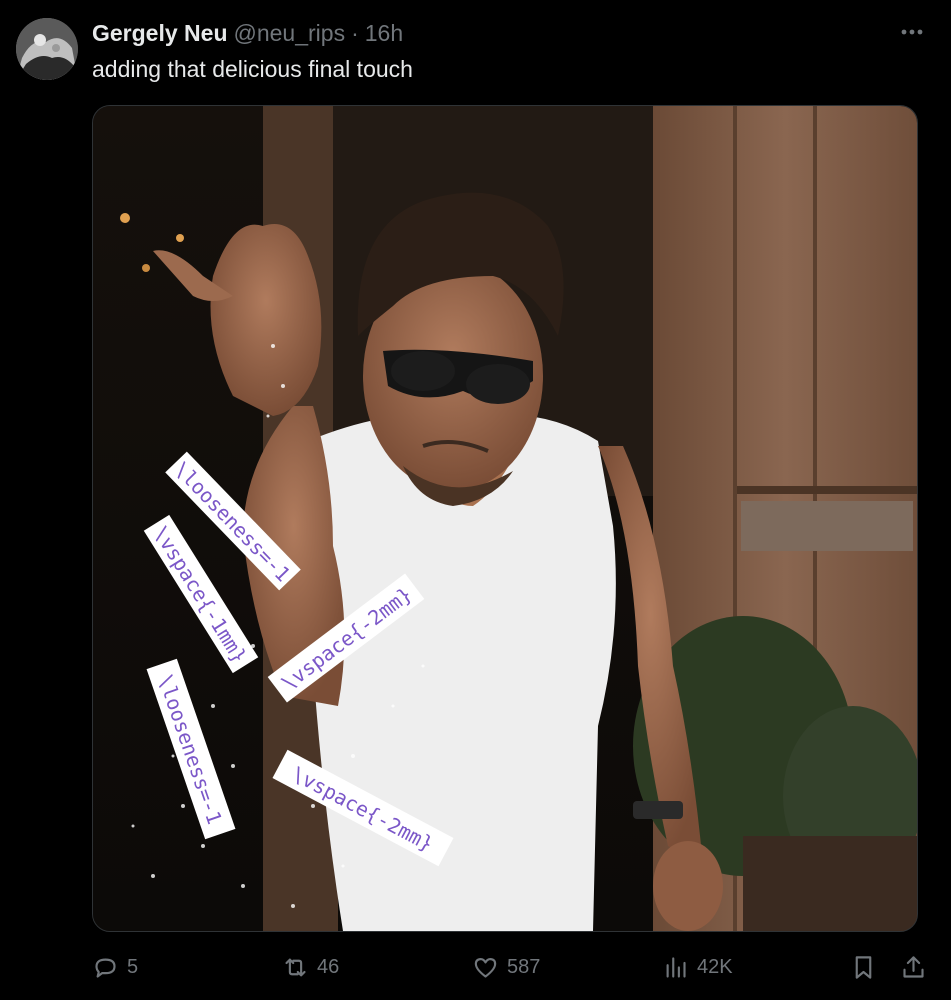  I want to click on retweet-icon, so click(295, 967).